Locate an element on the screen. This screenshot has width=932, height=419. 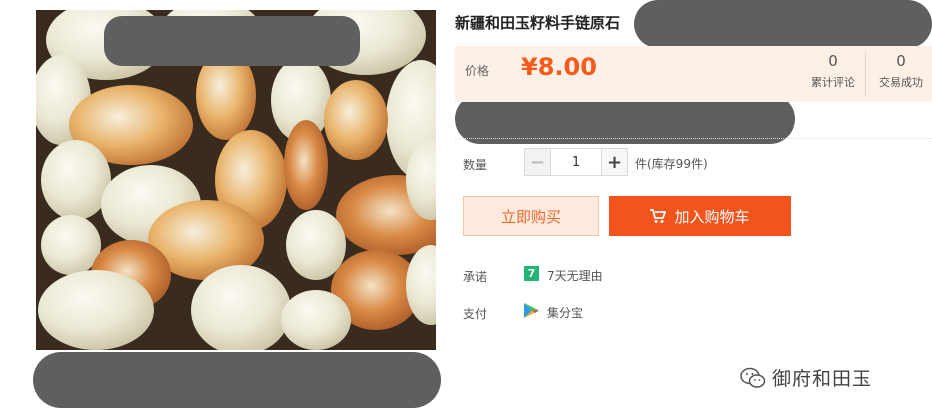
deals-label: 交易成功 is located at coordinates (901, 82).